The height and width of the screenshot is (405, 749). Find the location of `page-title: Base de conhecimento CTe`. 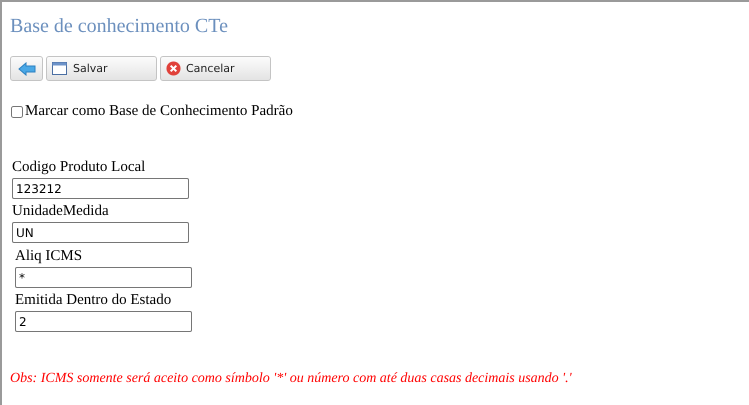

page-title: Base de conhecimento CTe is located at coordinates (119, 26).